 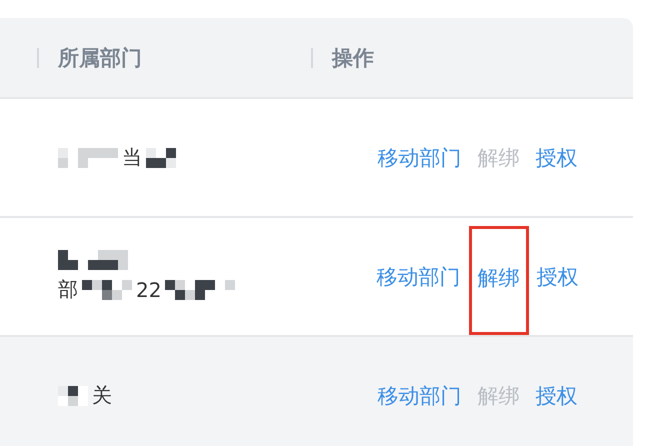 What do you see at coordinates (100, 58) in the screenshot?
I see `column-header: 所属部门` at bounding box center [100, 58].